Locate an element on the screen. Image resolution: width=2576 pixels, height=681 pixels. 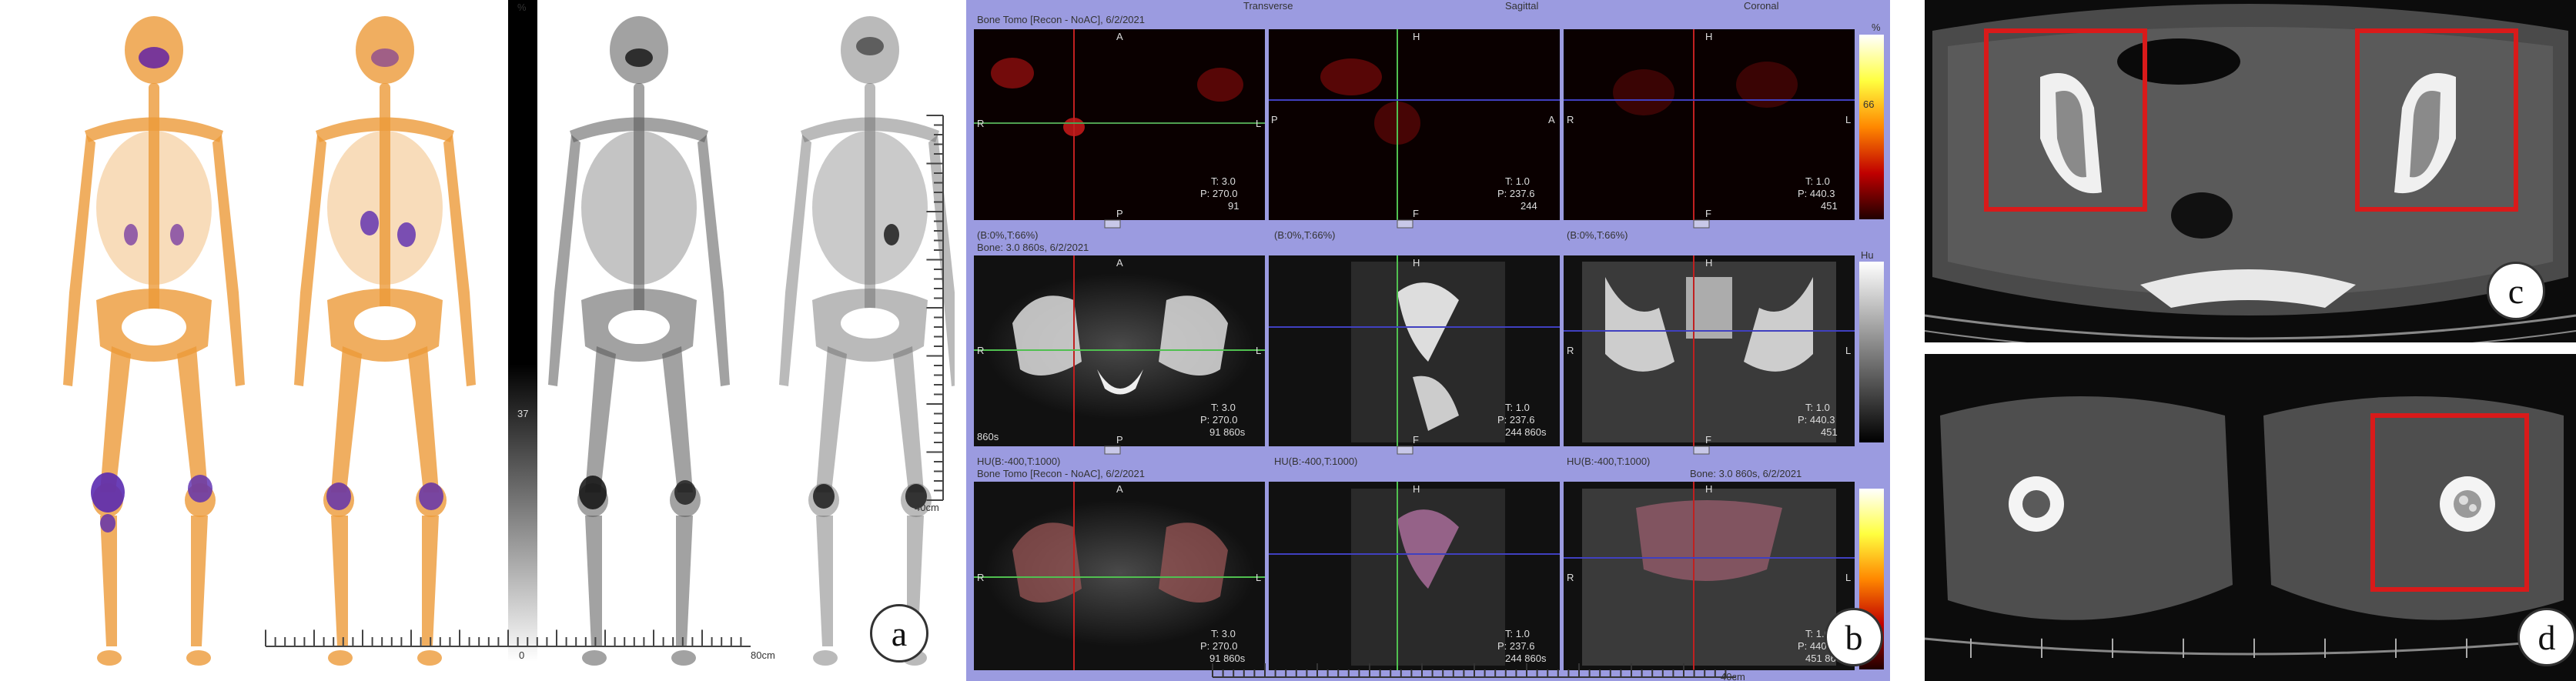
row1-title: Bone Tomo [Recon - NoAC], 6/2/2021 is located at coordinates (1061, 19).